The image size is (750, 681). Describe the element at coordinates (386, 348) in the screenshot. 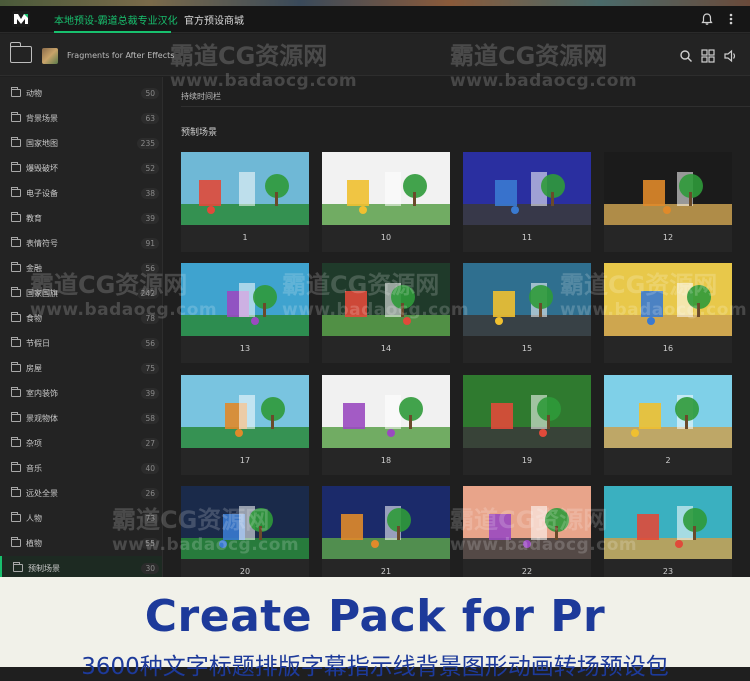

I see `preset-label: 14` at that location.